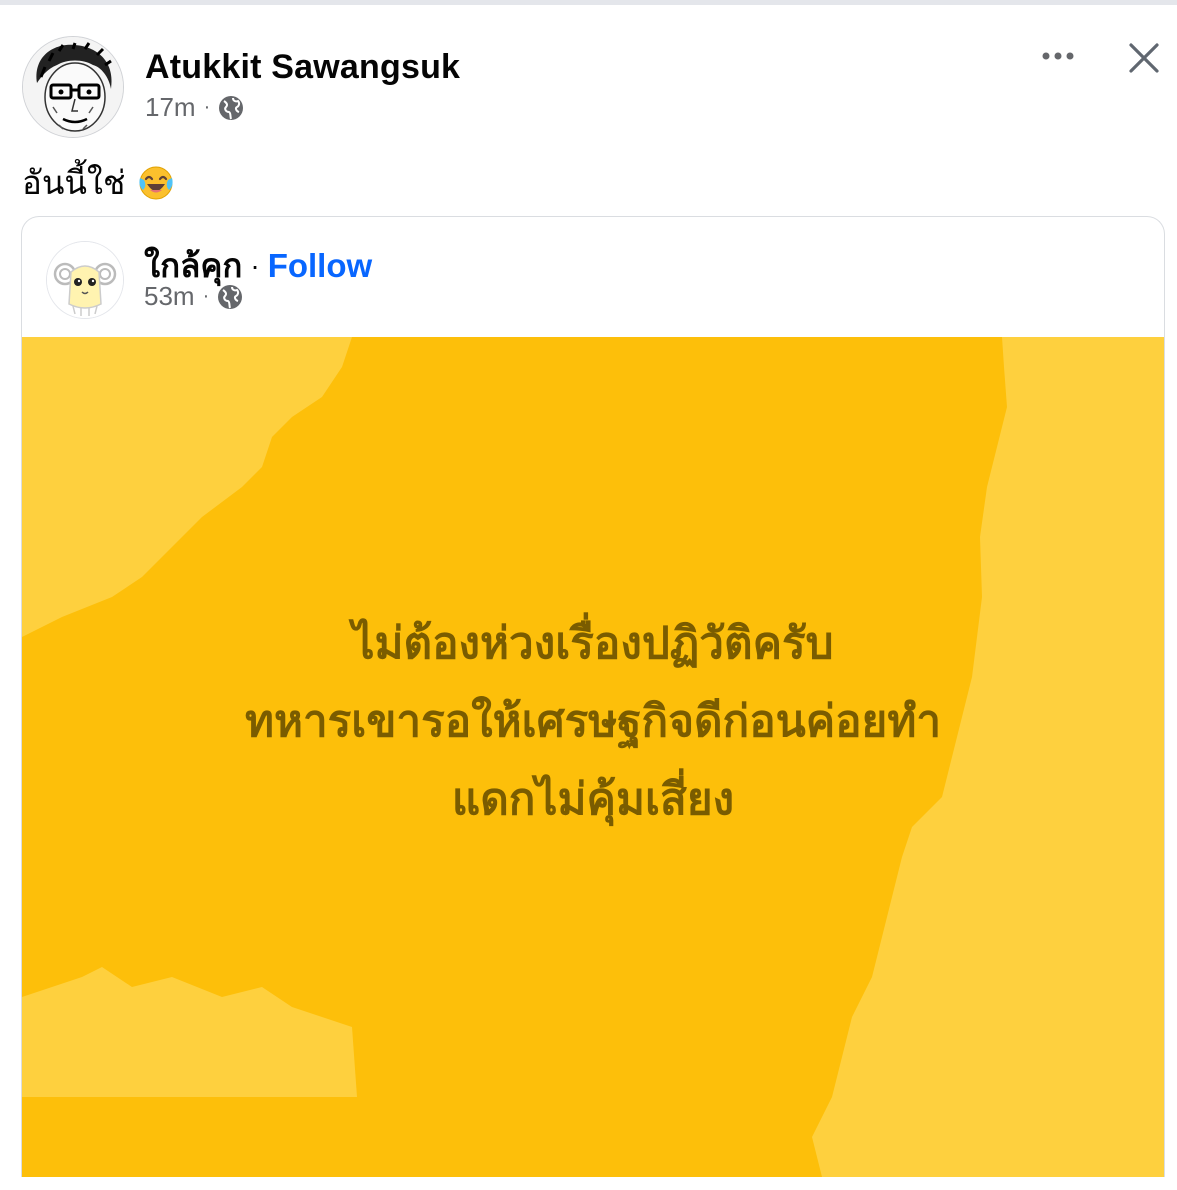 The width and height of the screenshot is (1177, 1190). I want to click on quote-line-1: ไม่ต้องห่วงเรื่องปฏิวัติครับ, so click(593, 643).